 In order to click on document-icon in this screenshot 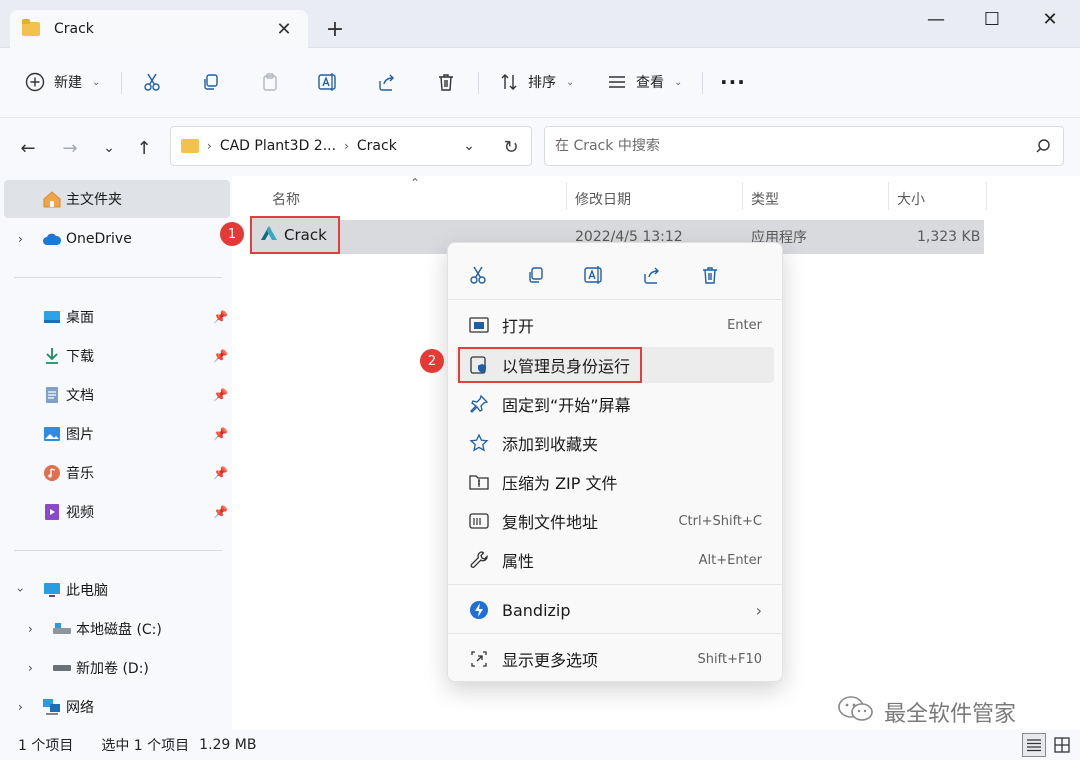, I will do `click(52, 395)`.